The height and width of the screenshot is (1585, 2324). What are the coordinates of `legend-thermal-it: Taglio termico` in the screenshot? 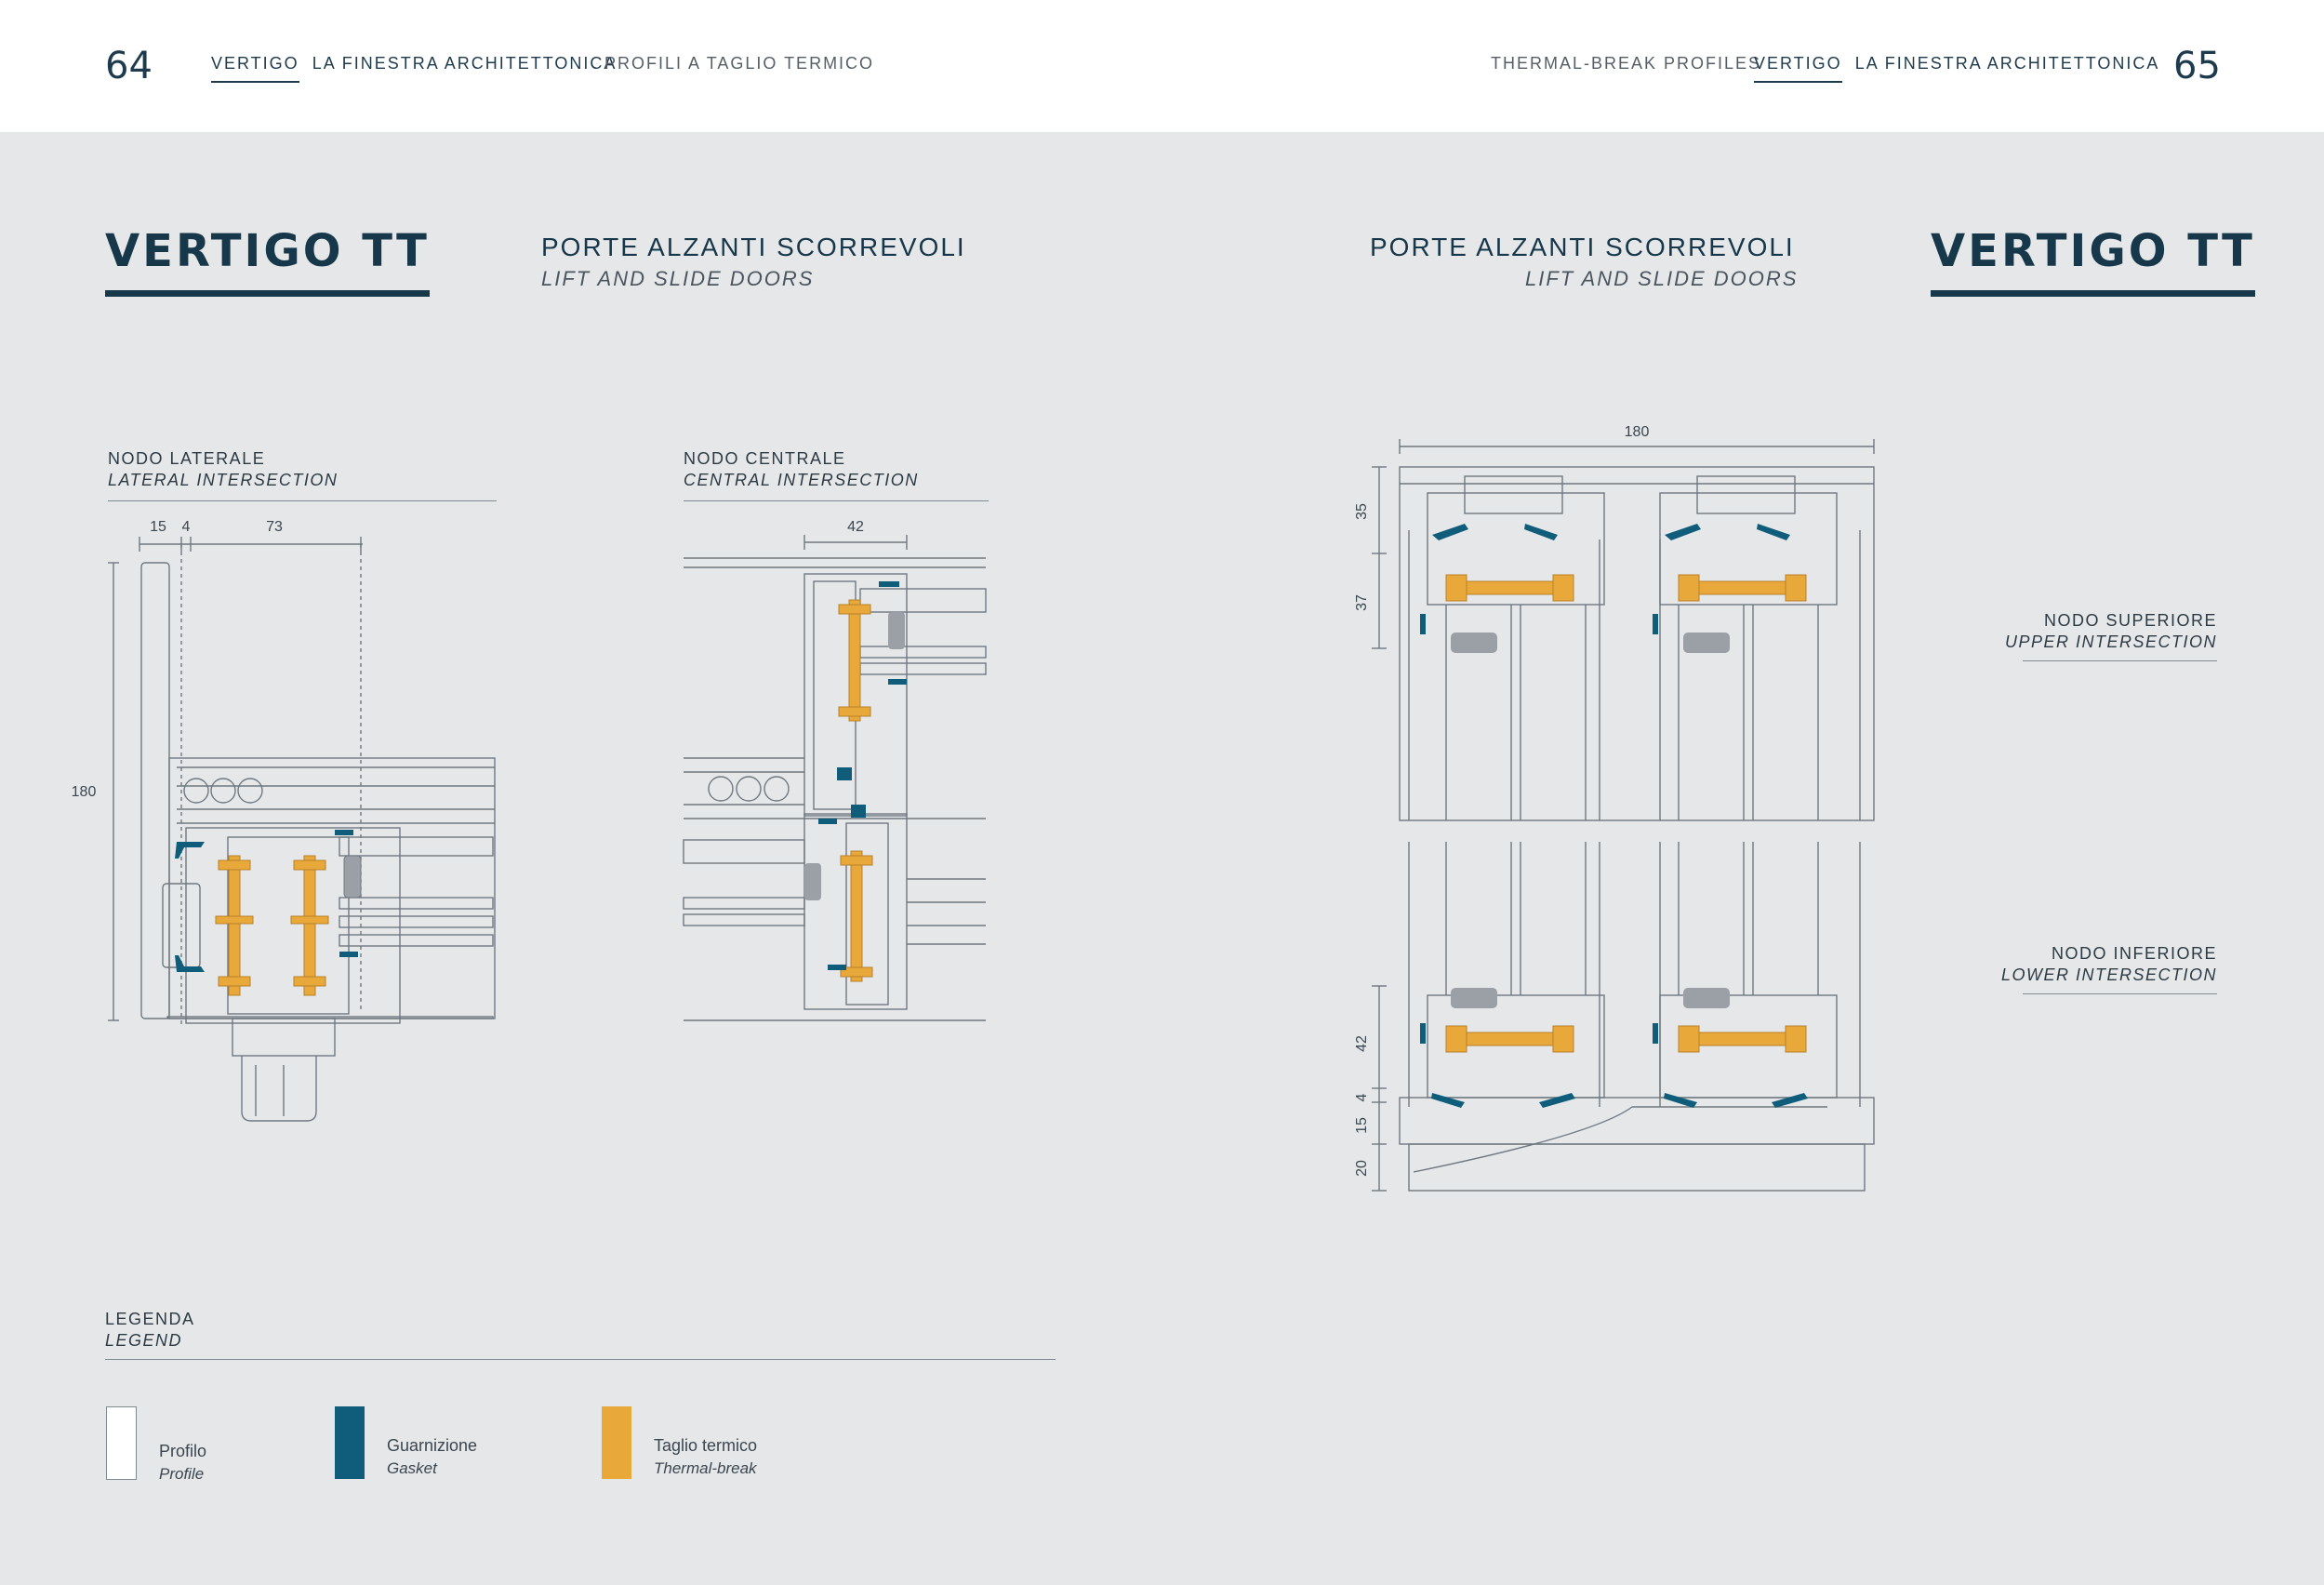 It's located at (706, 1445).